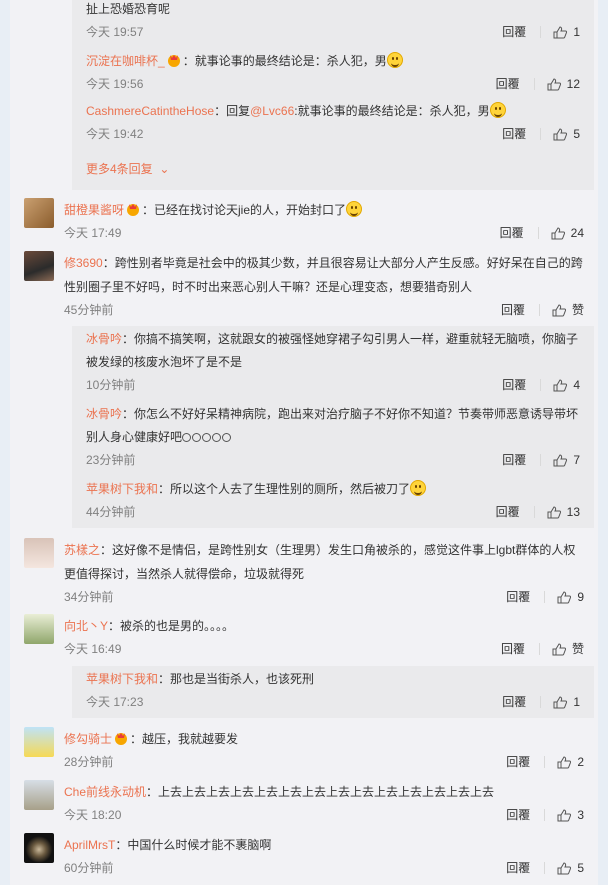 Image resolution: width=608 pixels, height=885 pixels. Describe the element at coordinates (284, 61) in the screenshot. I see `reply-text: ：就事论事的最终结论是：杀人犯，男` at that location.